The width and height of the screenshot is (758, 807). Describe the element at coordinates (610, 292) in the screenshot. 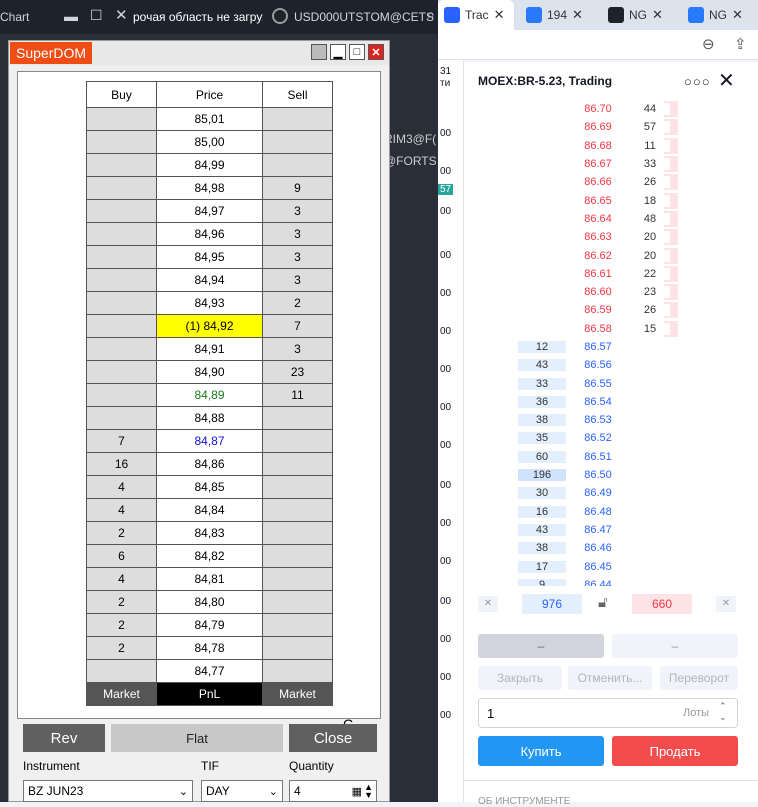

I see `ask-row: 86.60 23` at that location.